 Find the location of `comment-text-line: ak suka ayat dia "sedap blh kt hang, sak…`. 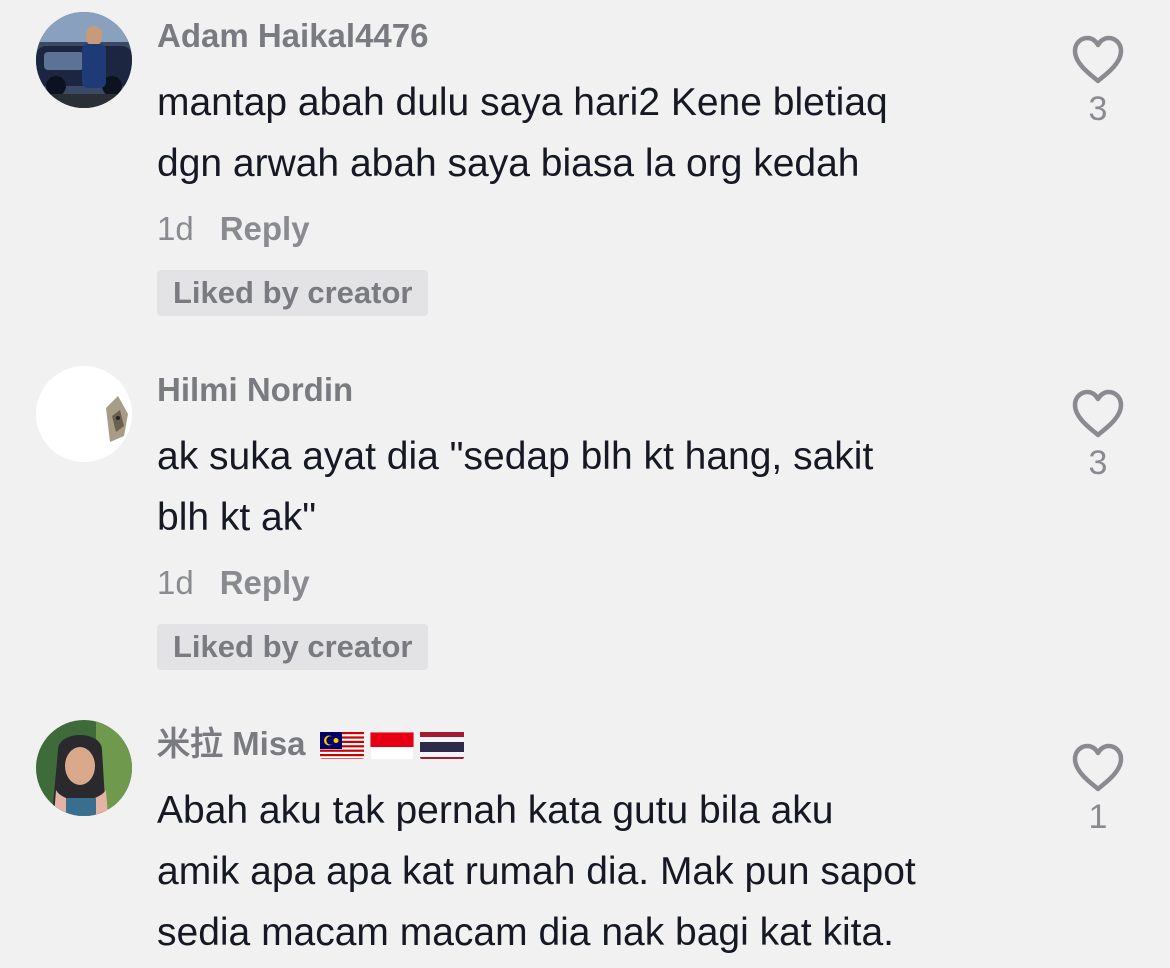

comment-text-line: ak suka ayat dia "sedap blh kt hang, sak… is located at coordinates (515, 456).